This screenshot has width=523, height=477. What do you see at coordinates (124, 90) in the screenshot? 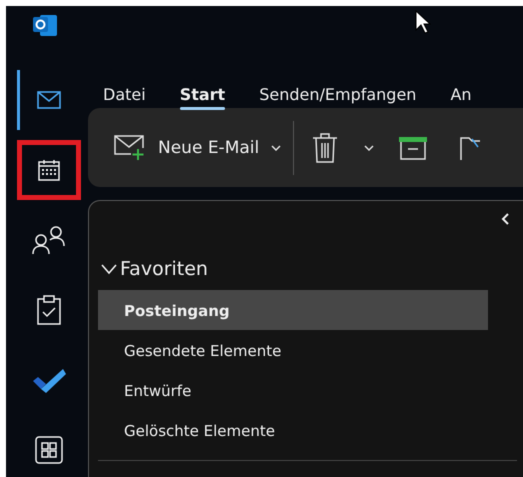
I see `ribbon-tab: Datei` at bounding box center [124, 90].